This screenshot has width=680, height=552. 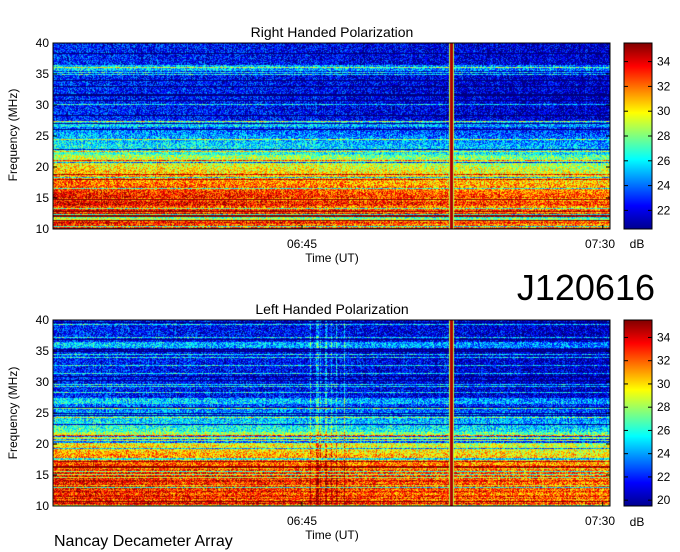 What do you see at coordinates (664, 500) in the screenshot?
I see `colorbar-tick-label: 20` at bounding box center [664, 500].